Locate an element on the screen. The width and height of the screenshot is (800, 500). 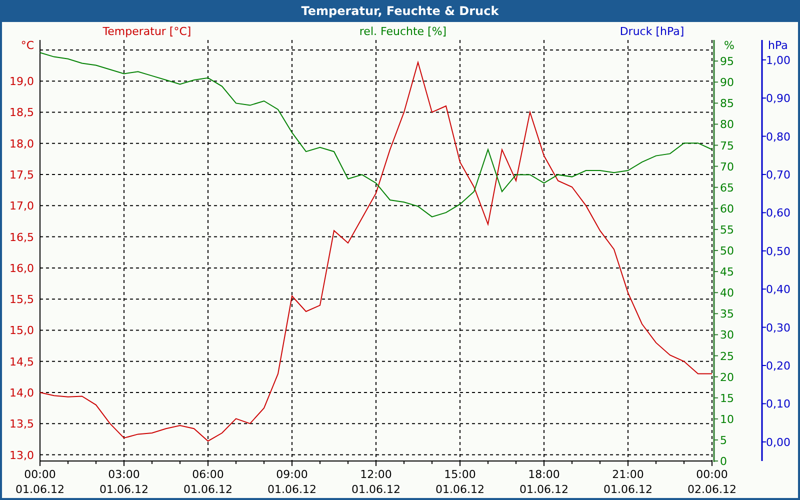
axis-label: 0,70 is located at coordinates (778, 175).